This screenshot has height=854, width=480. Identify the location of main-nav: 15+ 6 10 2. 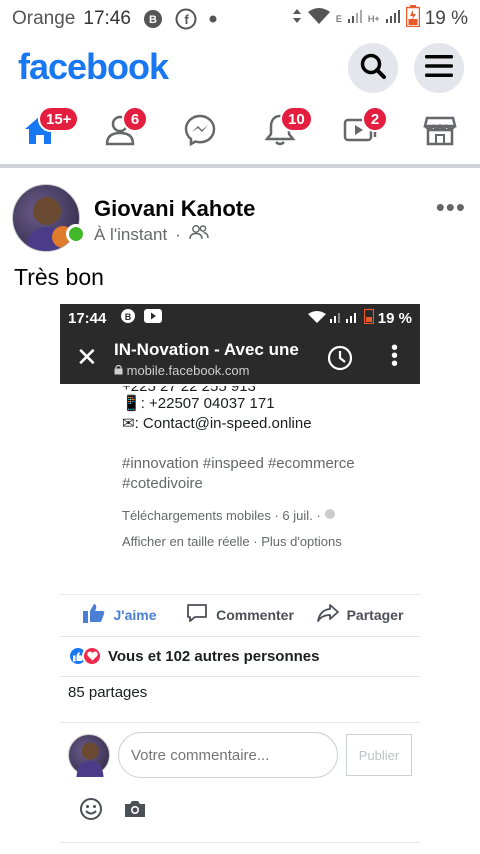
(240, 132).